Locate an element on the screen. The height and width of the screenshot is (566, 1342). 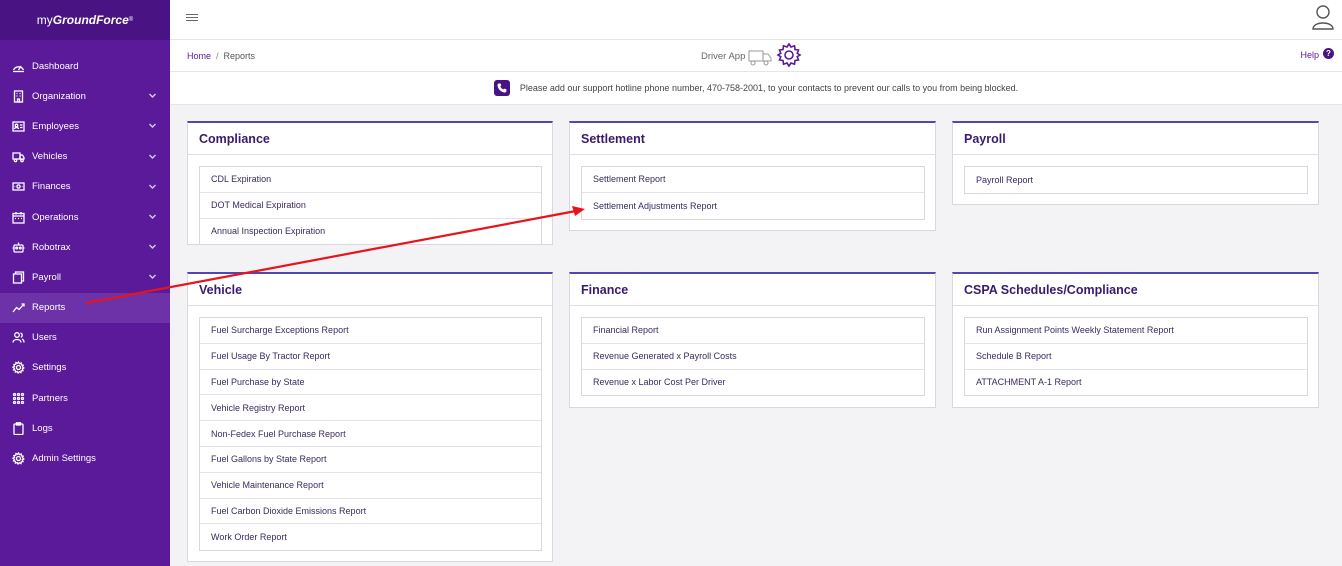
sidebar-item-dashboard: Dashboard is located at coordinates (85, 66).